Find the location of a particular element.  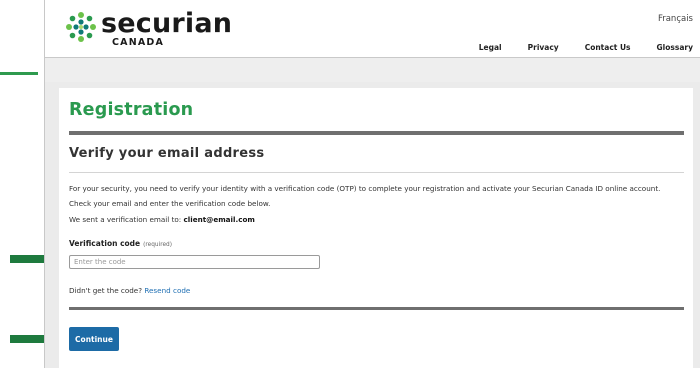

nav-link-glossary: Glossary is located at coordinates (675, 47).